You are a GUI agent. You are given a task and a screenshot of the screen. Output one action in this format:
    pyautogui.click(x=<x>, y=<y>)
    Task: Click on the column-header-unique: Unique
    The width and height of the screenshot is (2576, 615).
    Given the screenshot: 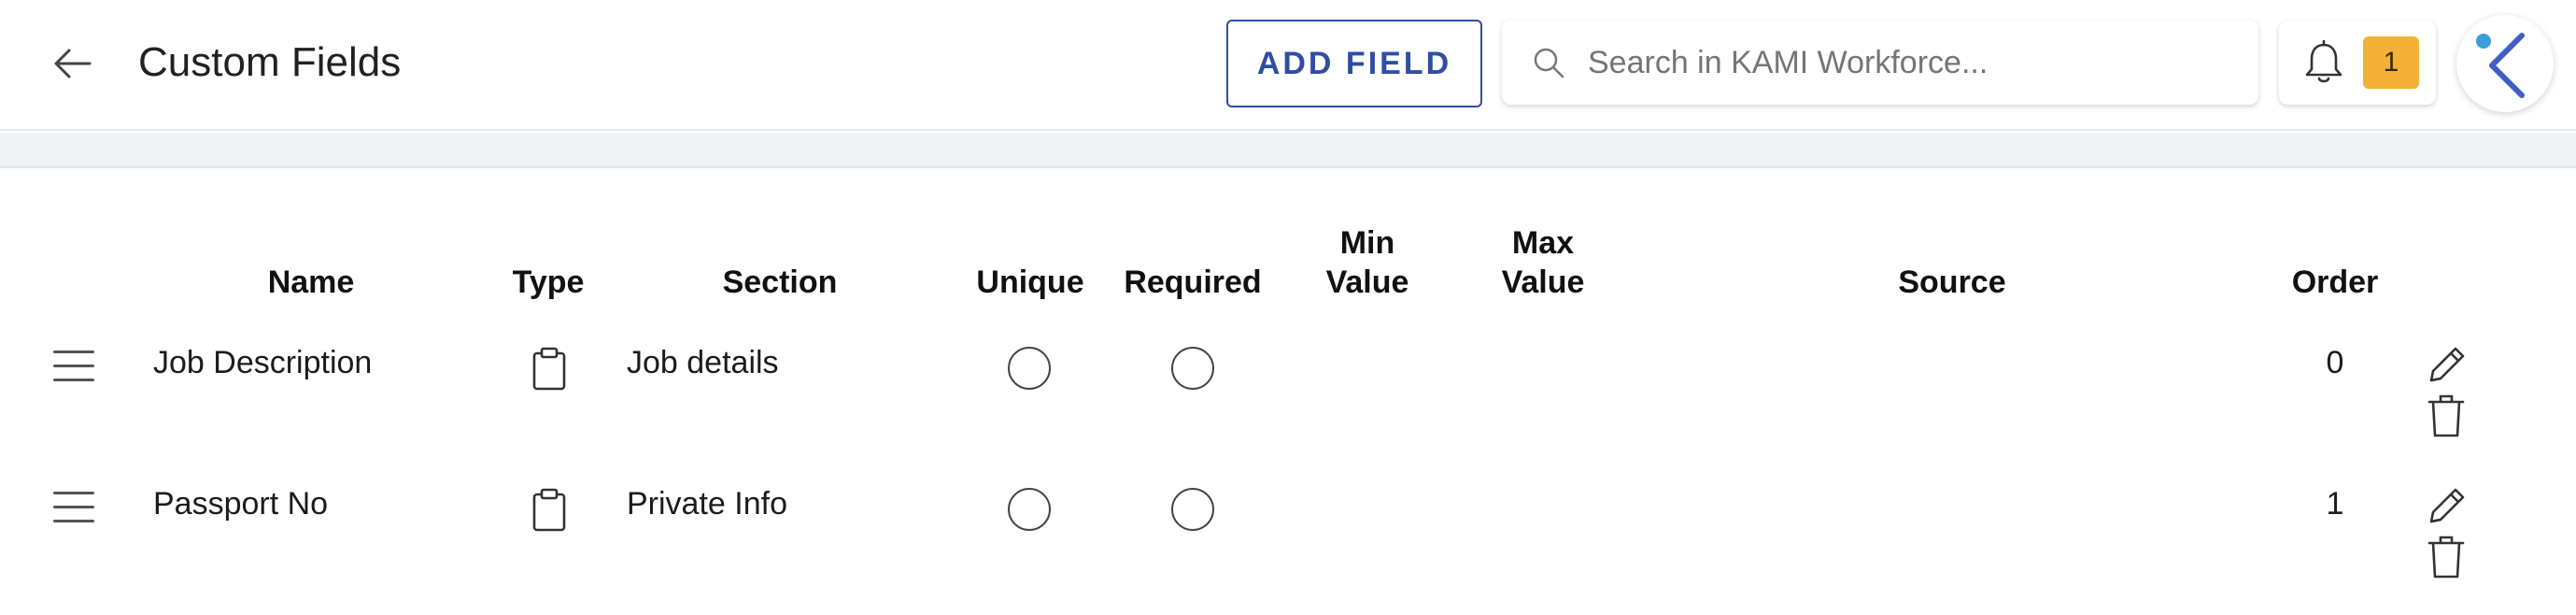 What is the action you would take?
    pyautogui.click(x=1030, y=282)
    